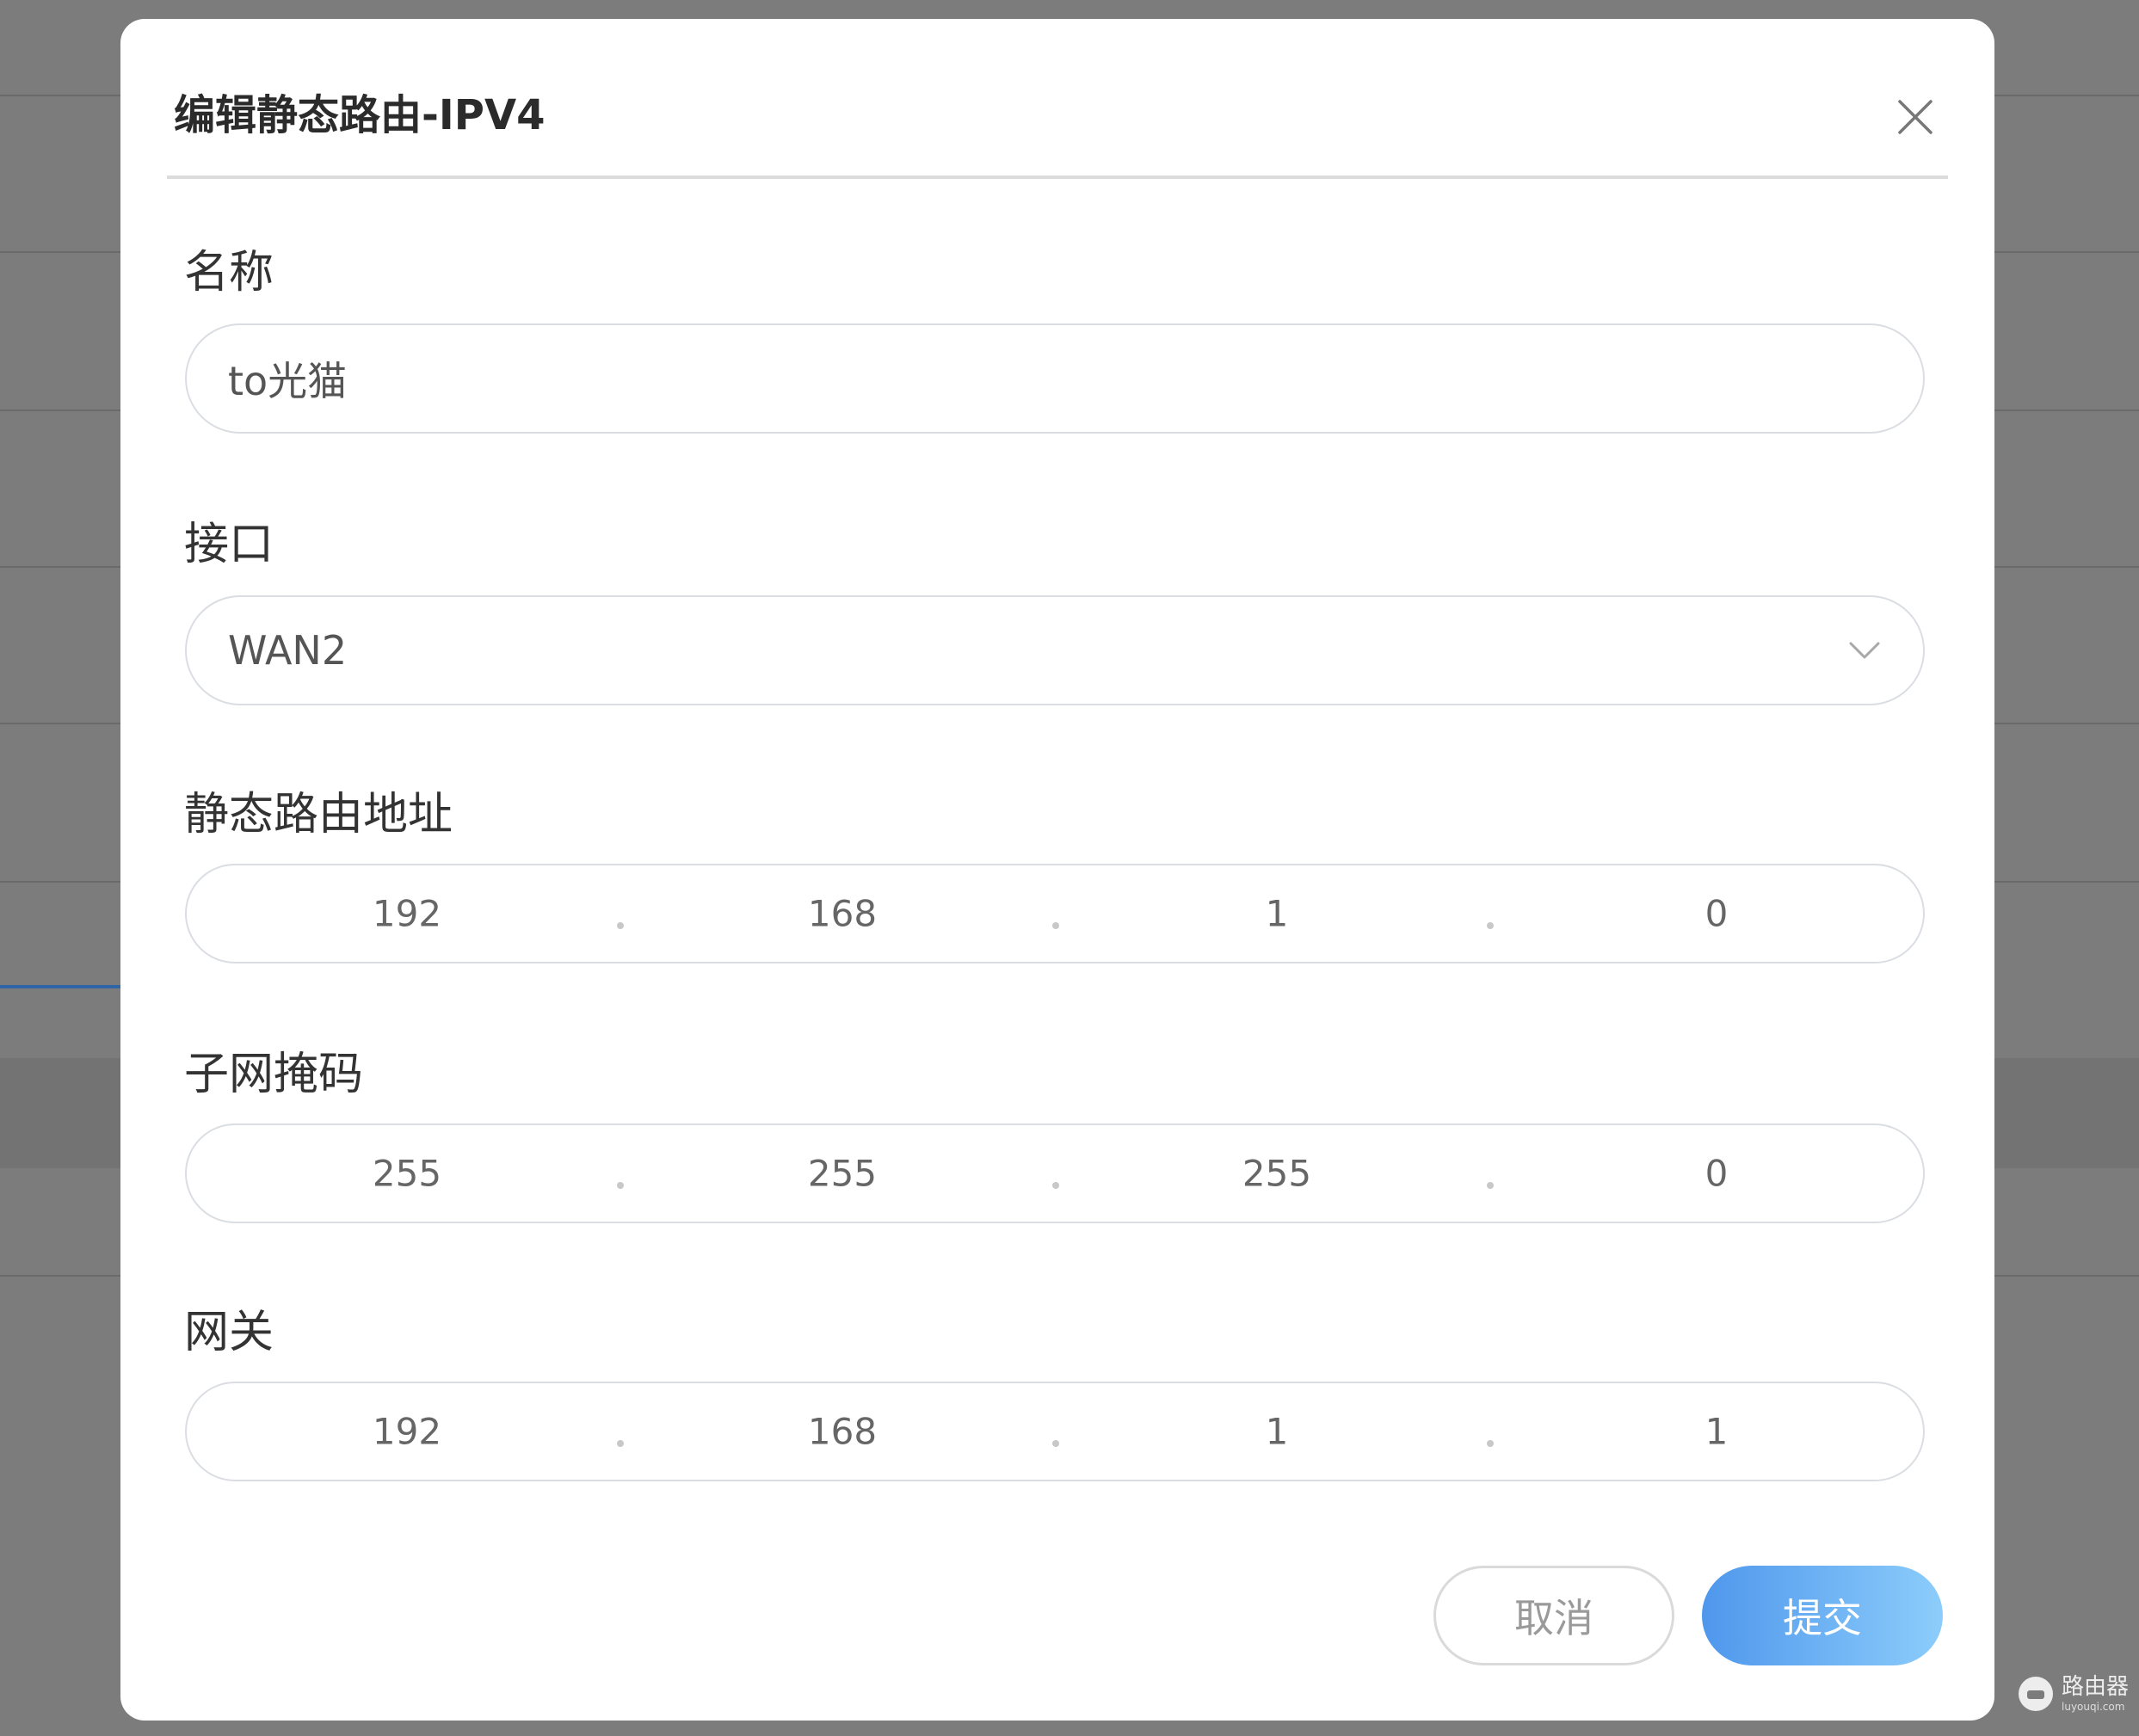 The width and height of the screenshot is (2139, 1736). I want to click on gateway-octet-2: 168, so click(842, 1432).